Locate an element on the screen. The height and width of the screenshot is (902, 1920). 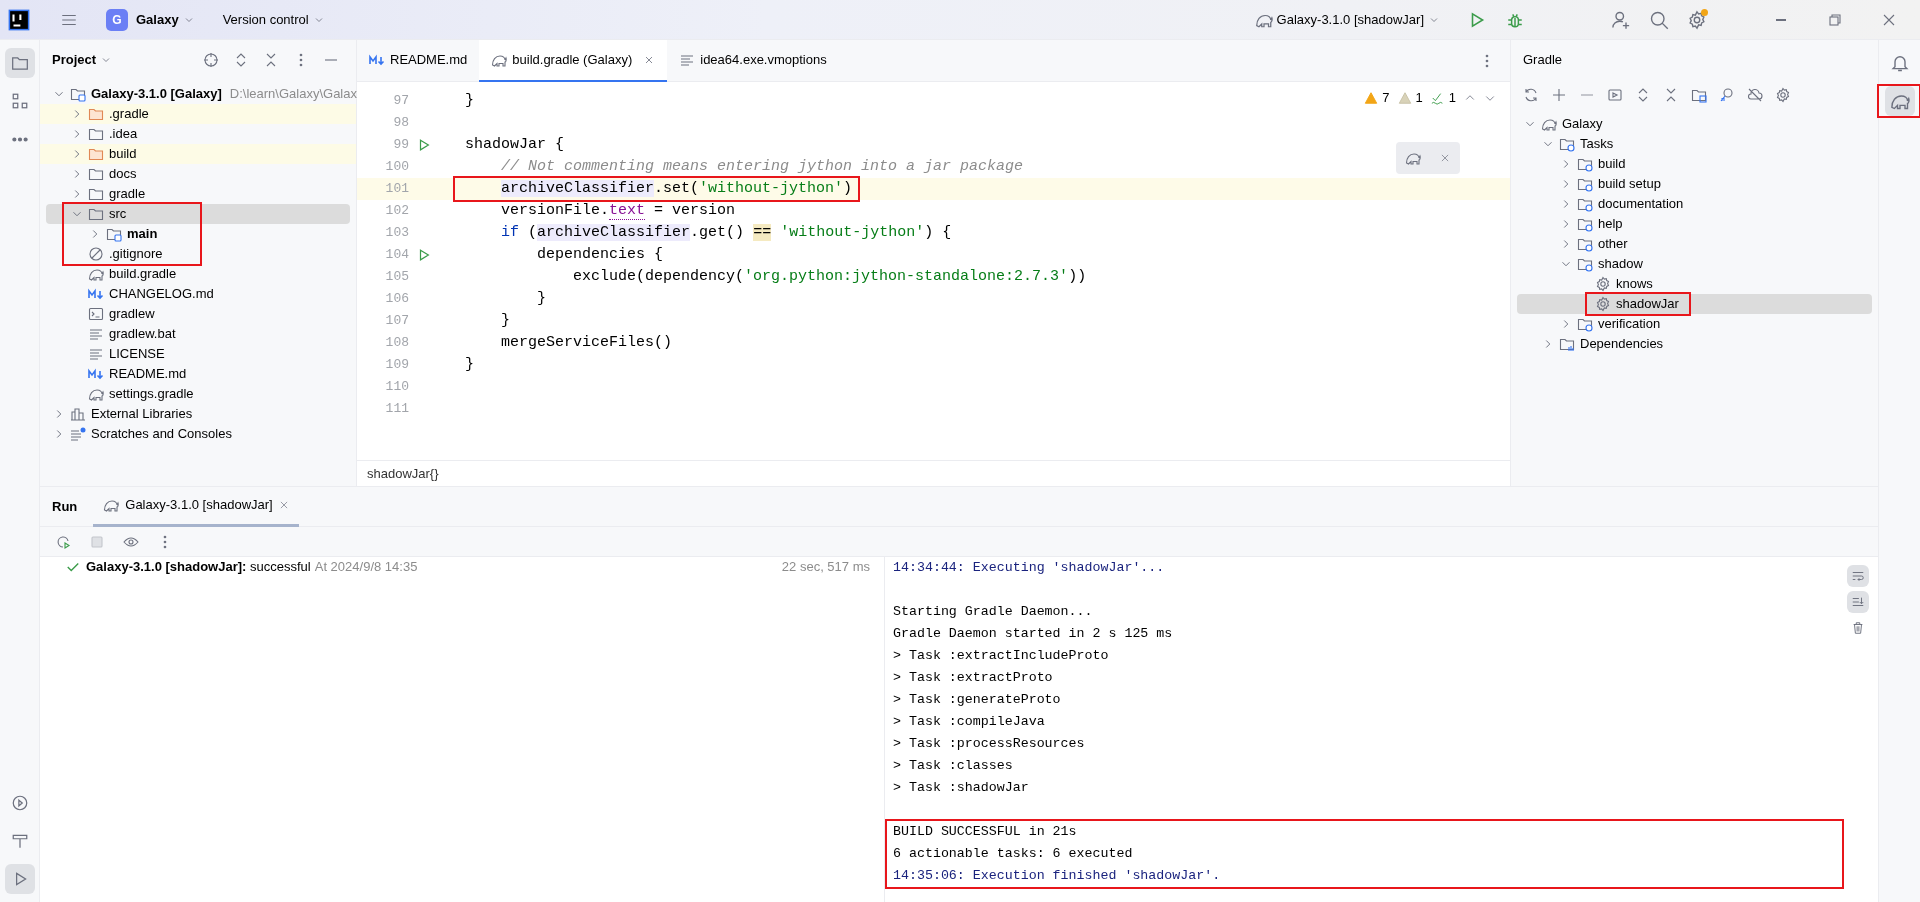
panel-title: Run is located at coordinates (65, 506).